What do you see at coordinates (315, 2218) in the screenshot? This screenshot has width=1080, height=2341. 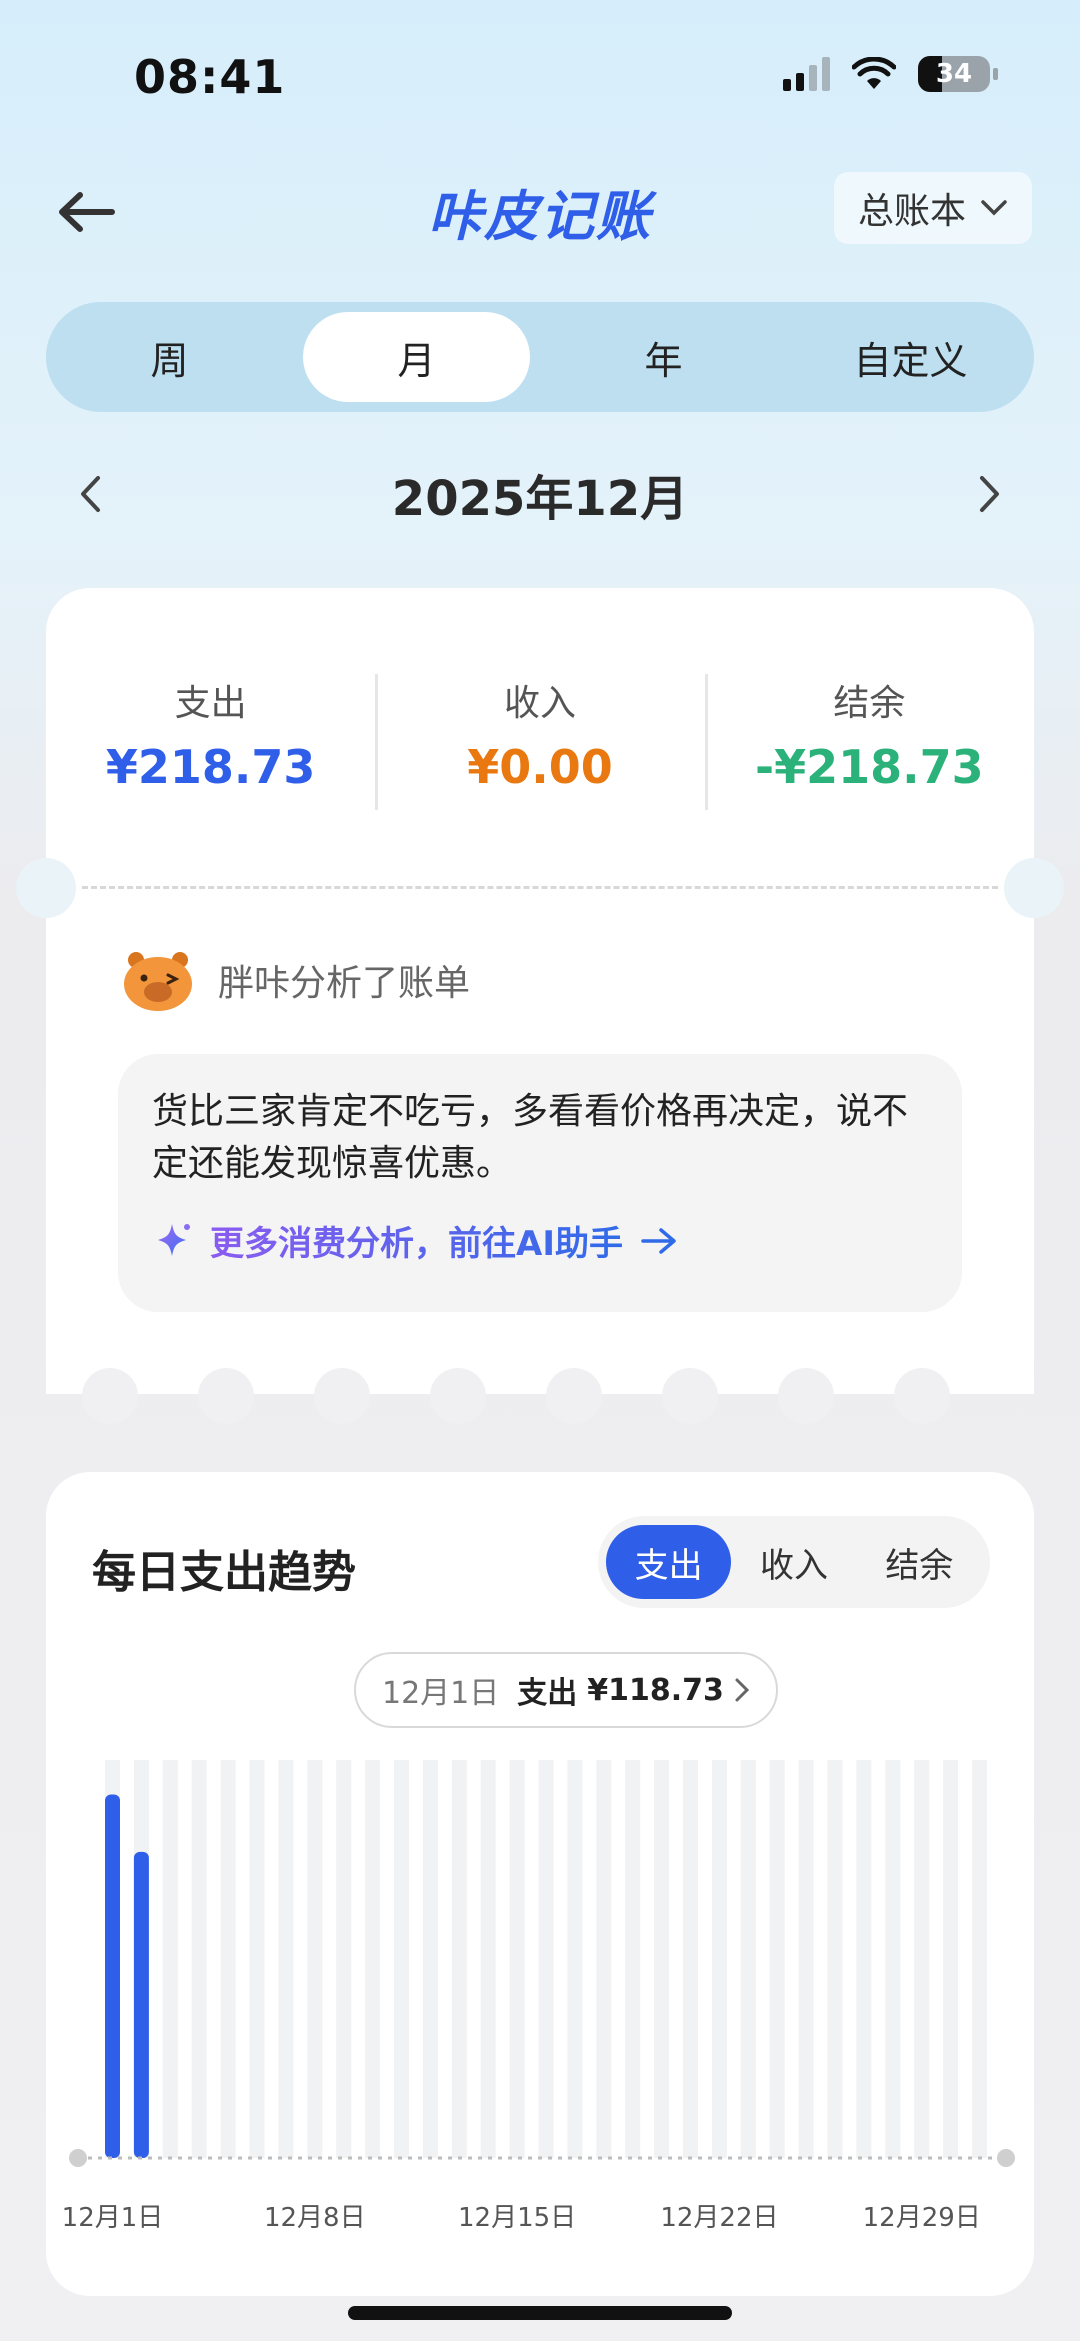 I see `x-tick-label: 12月8日` at bounding box center [315, 2218].